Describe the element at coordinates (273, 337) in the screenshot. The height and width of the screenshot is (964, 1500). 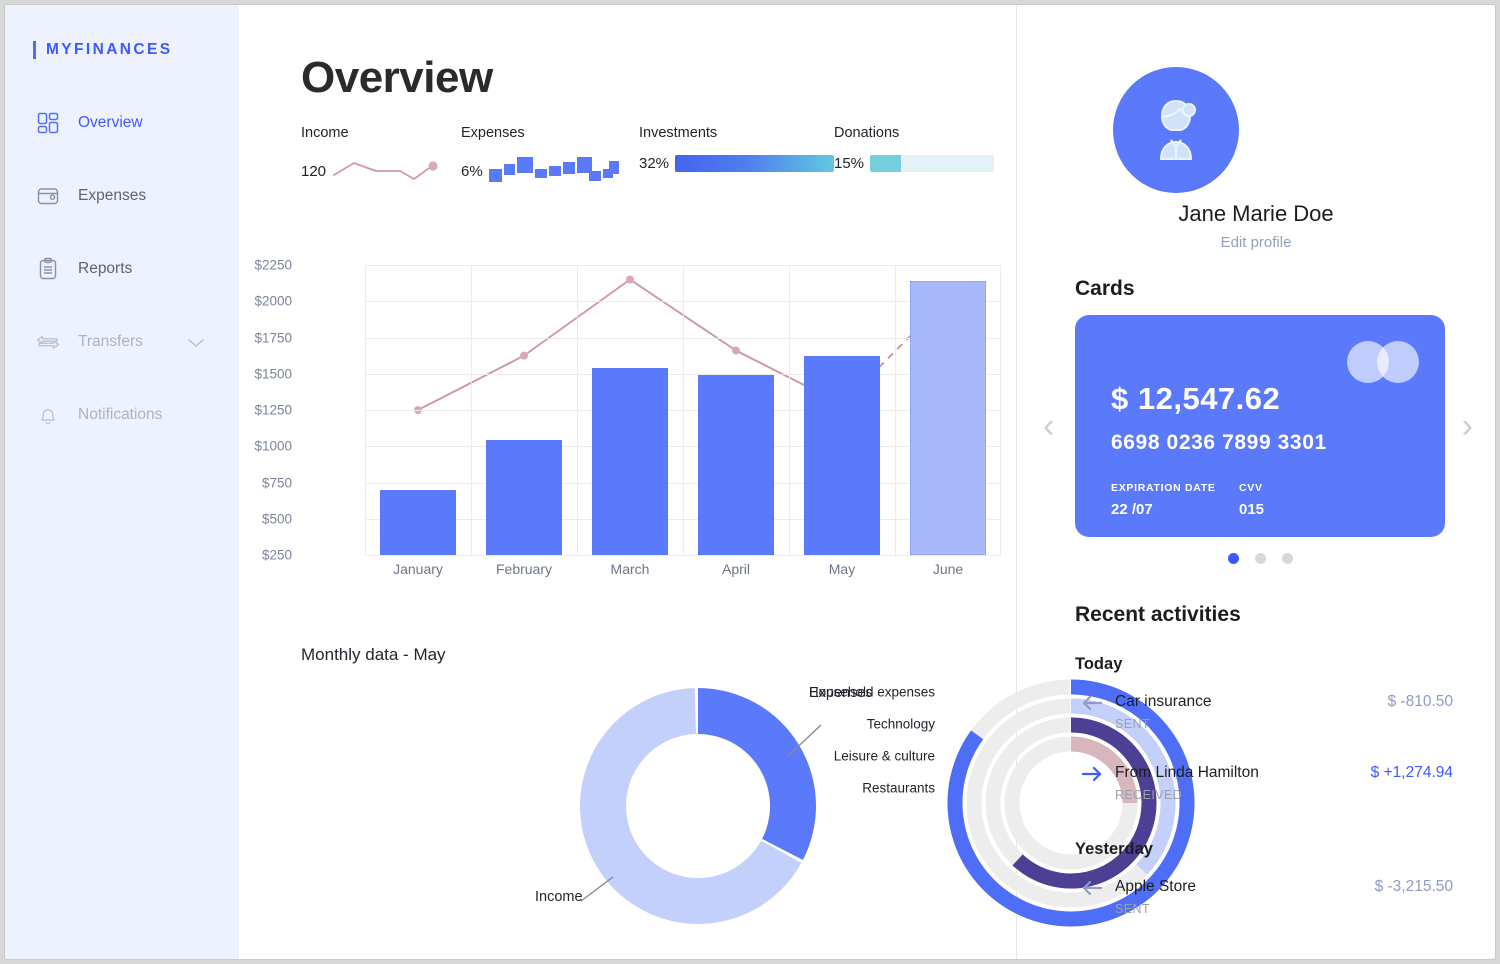
I see `y-axis-label: $1750` at that location.